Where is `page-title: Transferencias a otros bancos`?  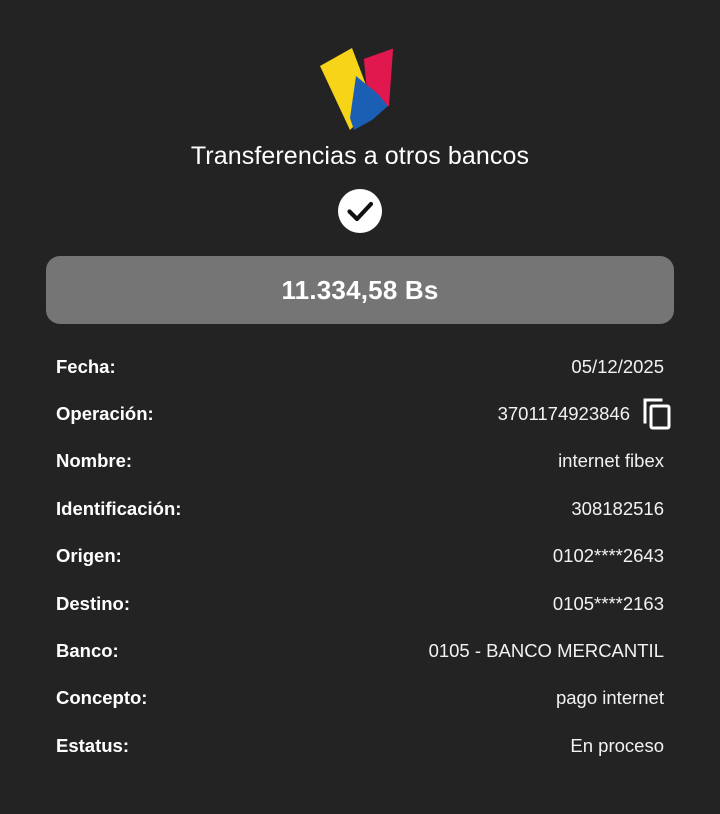 page-title: Transferencias a otros bancos is located at coordinates (360, 156).